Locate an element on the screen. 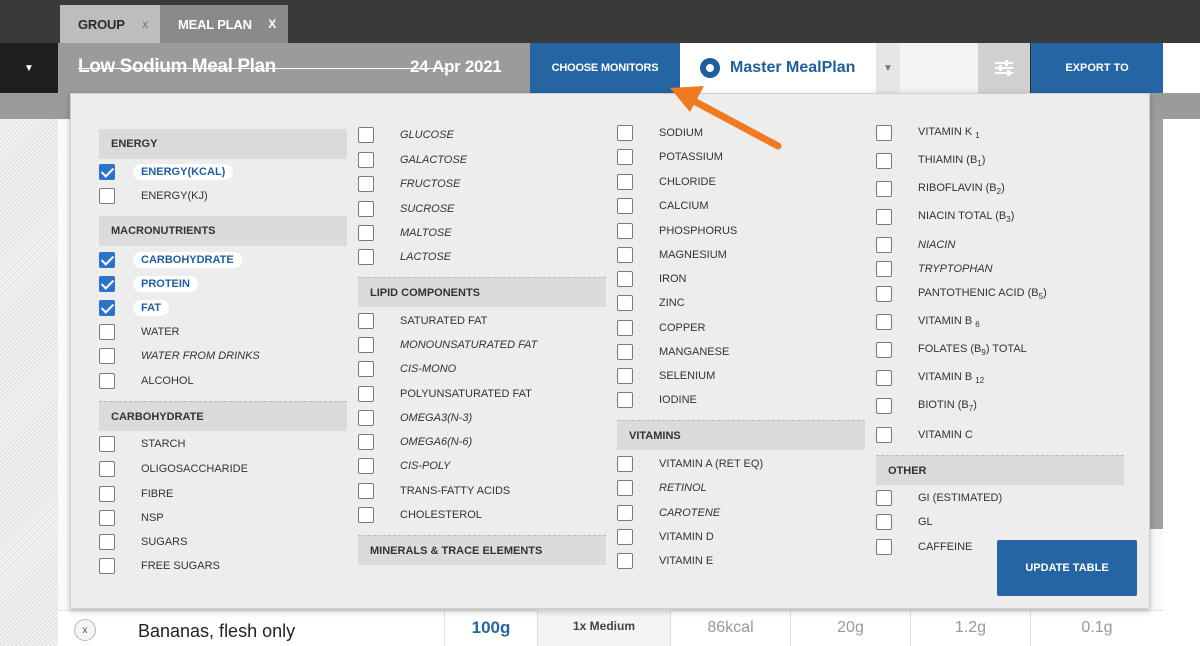 The image size is (1200, 646). monitor-option: FIBRE is located at coordinates (136, 494).